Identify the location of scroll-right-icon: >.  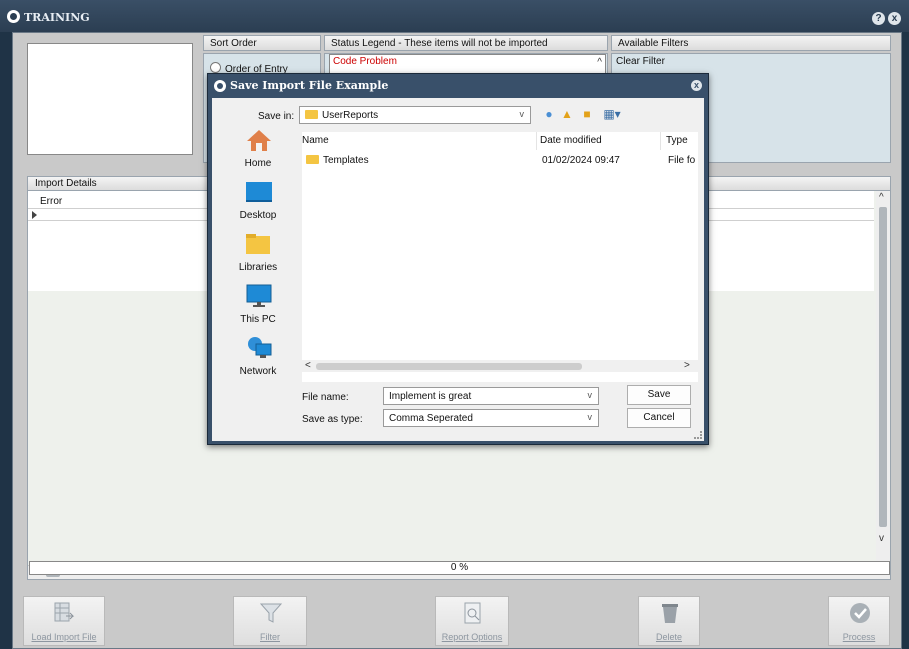
(687, 365).